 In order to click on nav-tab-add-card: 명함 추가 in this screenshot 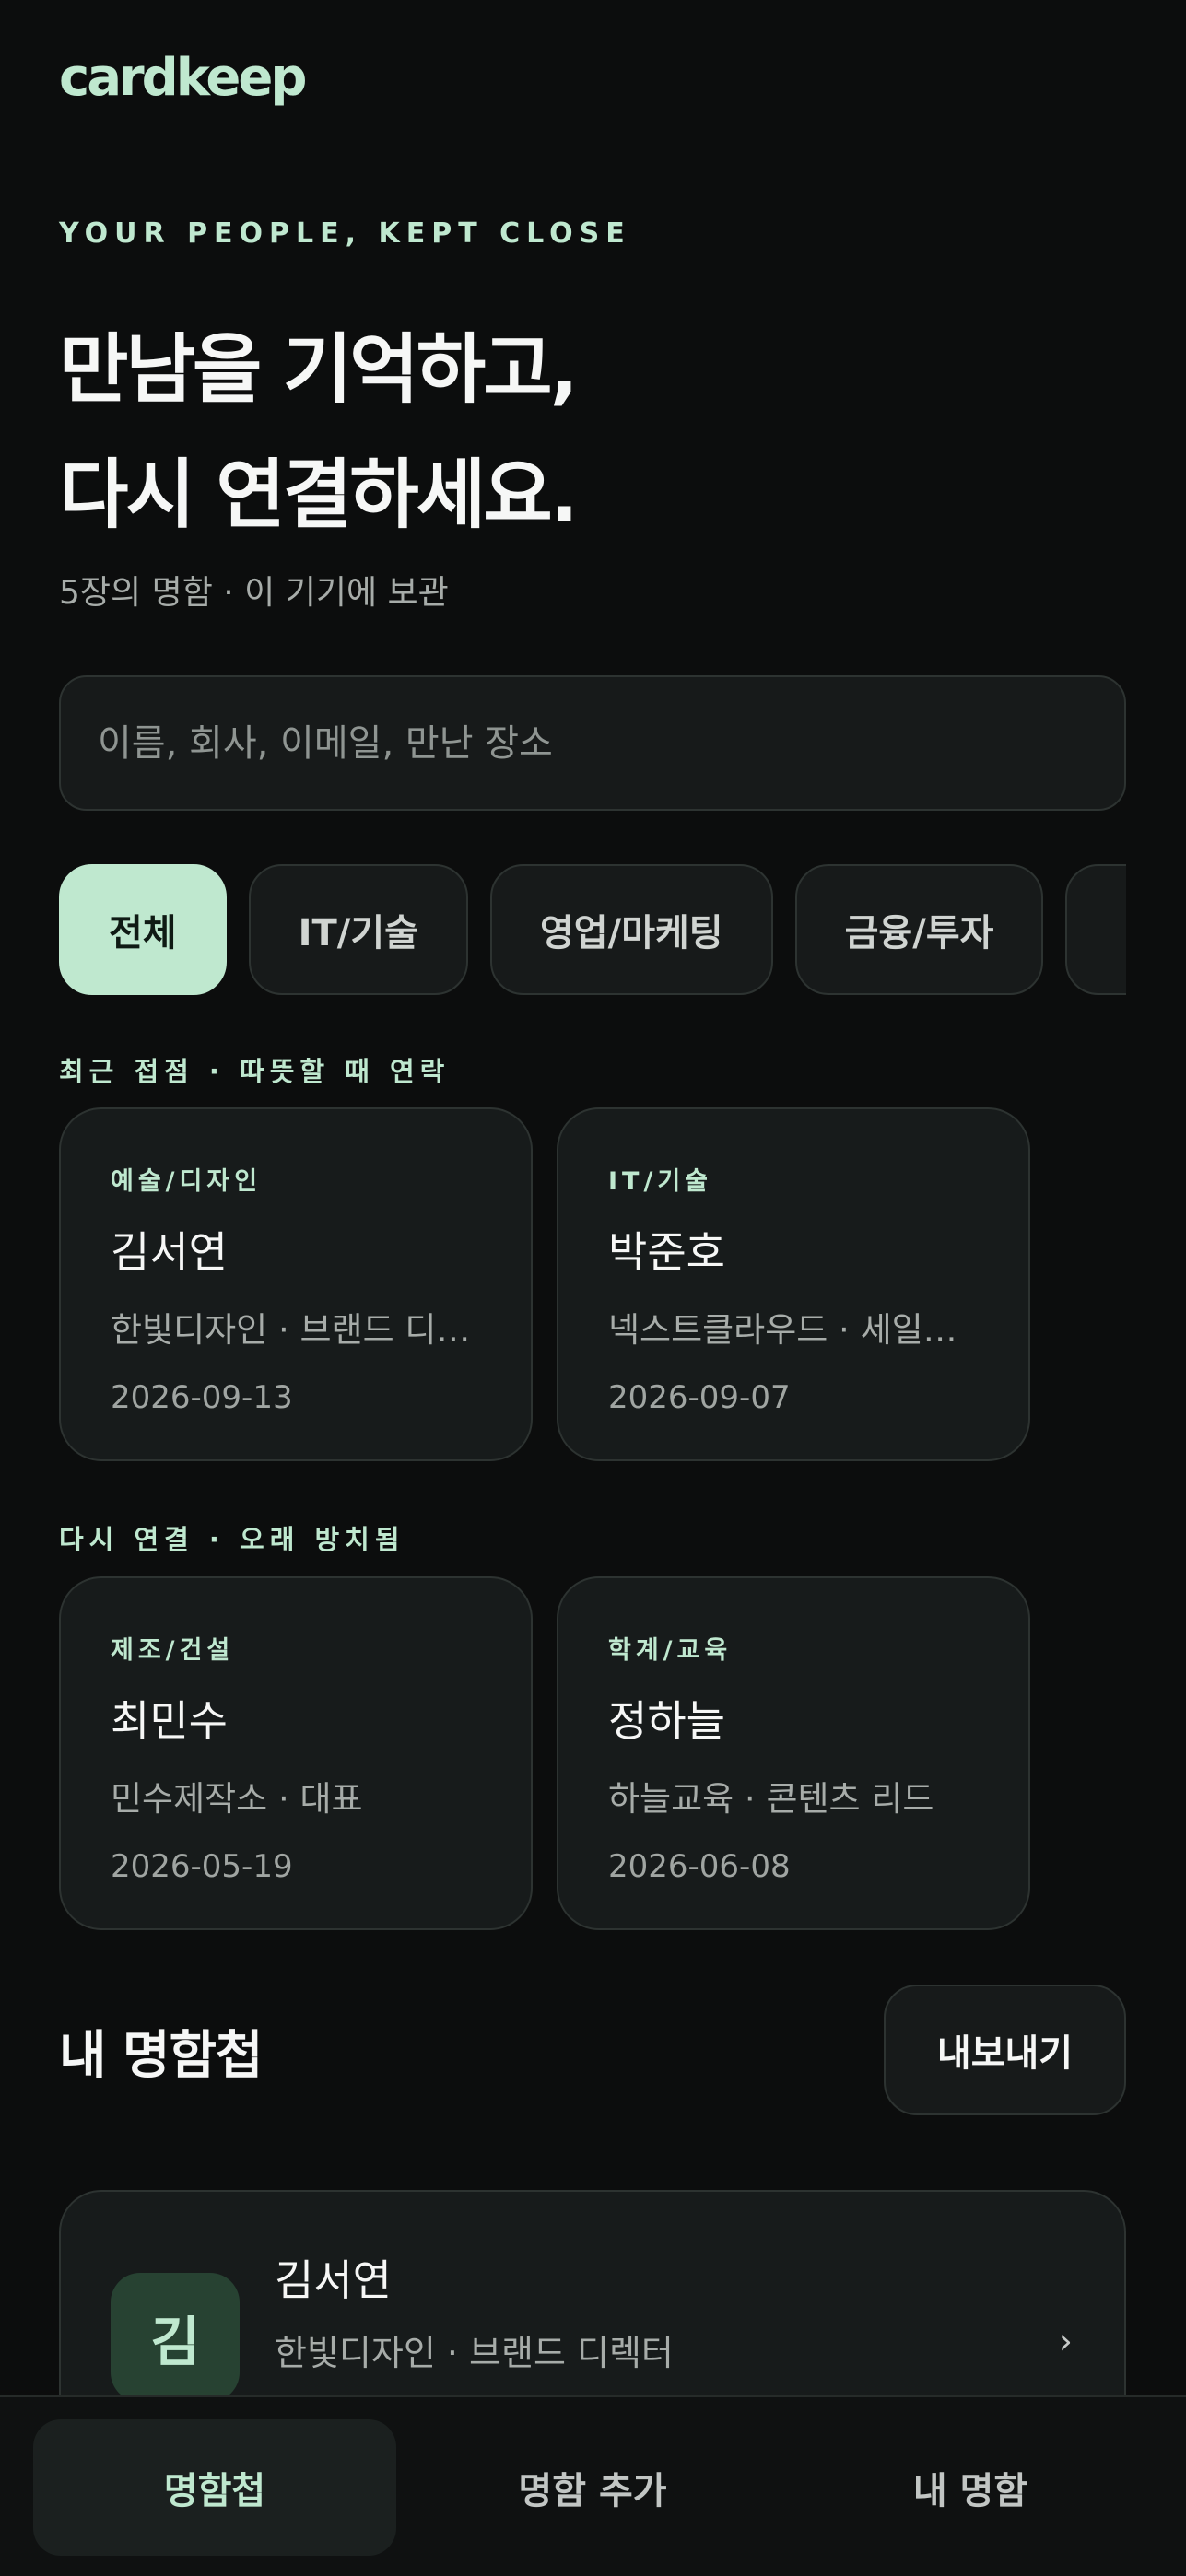, I will do `click(592, 2487)`.